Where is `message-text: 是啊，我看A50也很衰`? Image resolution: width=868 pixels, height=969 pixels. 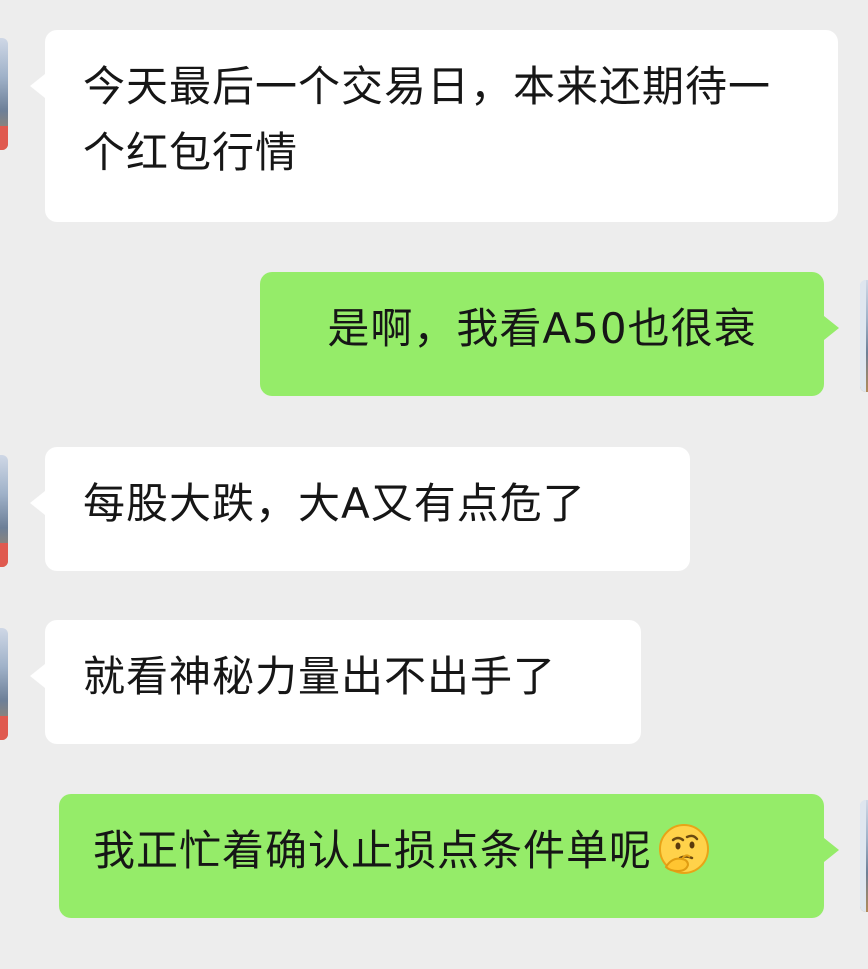 message-text: 是啊，我看A50也很衰 is located at coordinates (542, 328).